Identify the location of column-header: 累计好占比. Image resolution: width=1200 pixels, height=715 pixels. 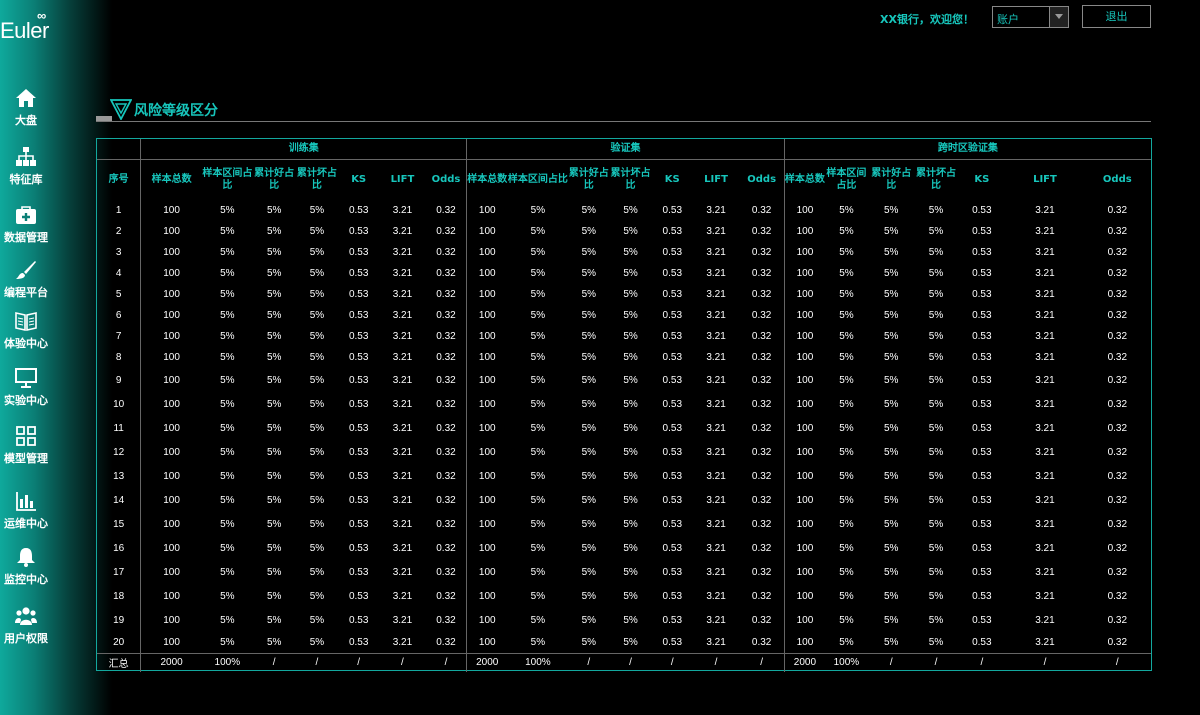
(588, 179).